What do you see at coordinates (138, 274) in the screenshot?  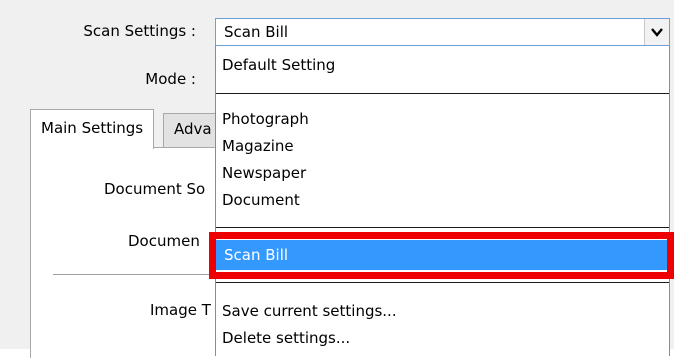 I see `panel-divider` at bounding box center [138, 274].